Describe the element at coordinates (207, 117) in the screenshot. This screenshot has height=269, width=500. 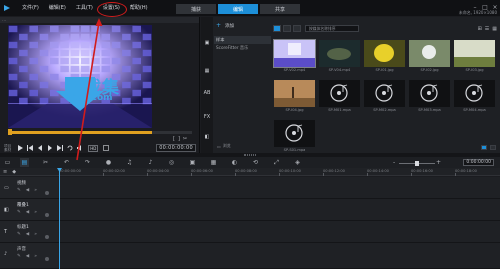
I see `filter-fx-icon: FX` at that location.